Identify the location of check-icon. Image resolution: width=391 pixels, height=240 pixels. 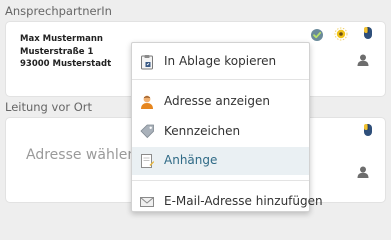
(317, 35).